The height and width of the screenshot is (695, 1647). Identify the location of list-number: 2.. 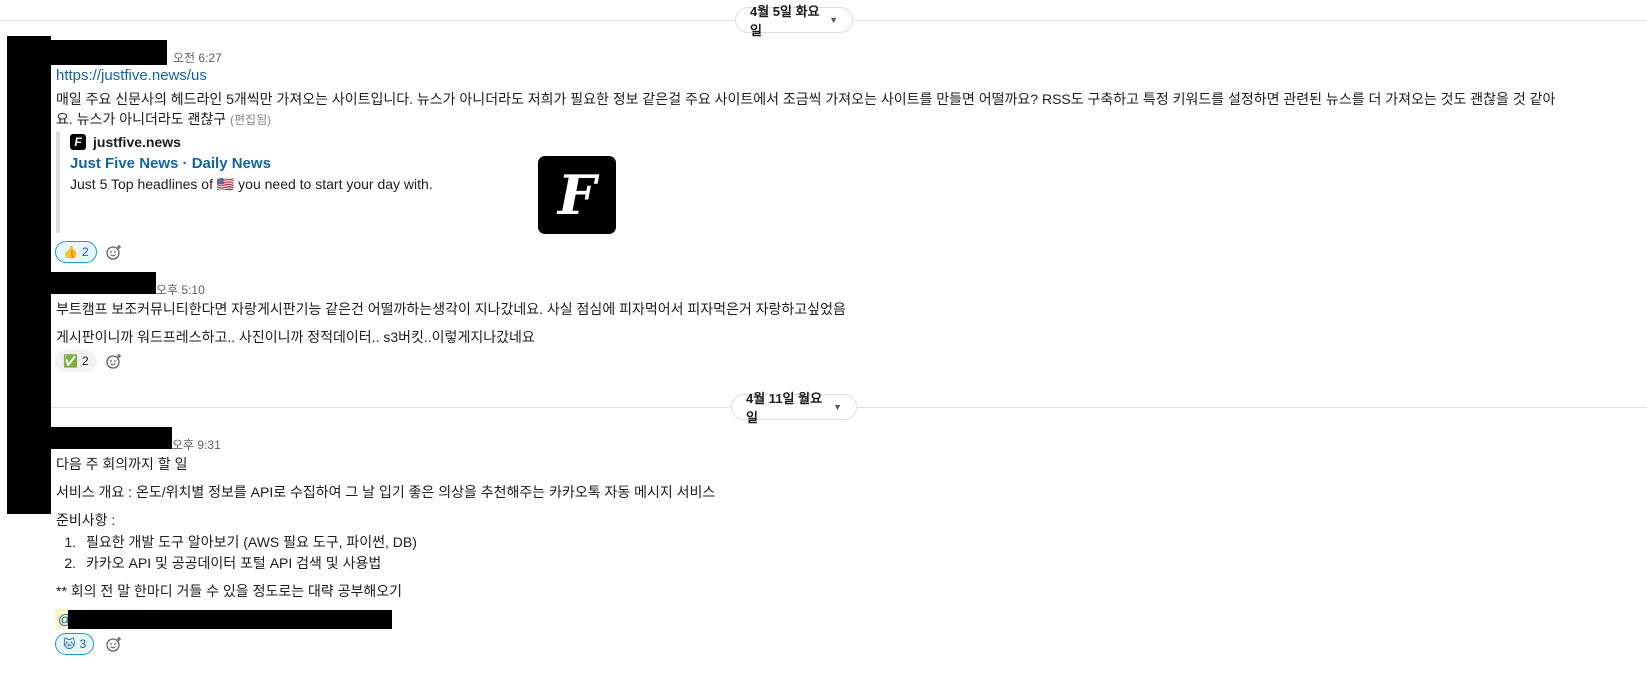
(70, 563).